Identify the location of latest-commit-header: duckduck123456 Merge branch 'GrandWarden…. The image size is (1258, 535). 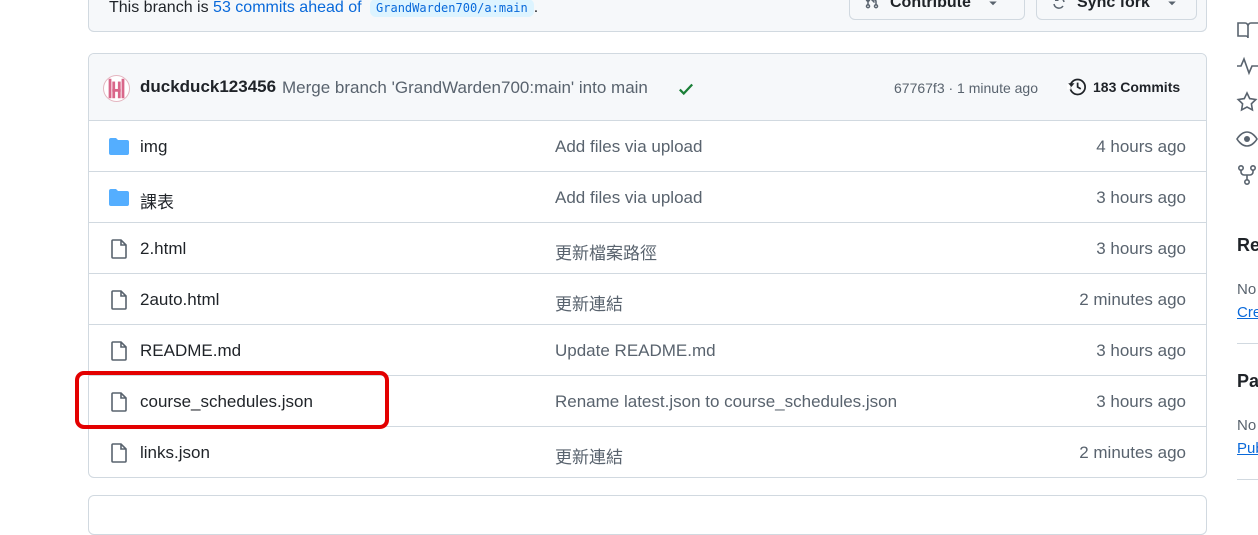
(647, 87).